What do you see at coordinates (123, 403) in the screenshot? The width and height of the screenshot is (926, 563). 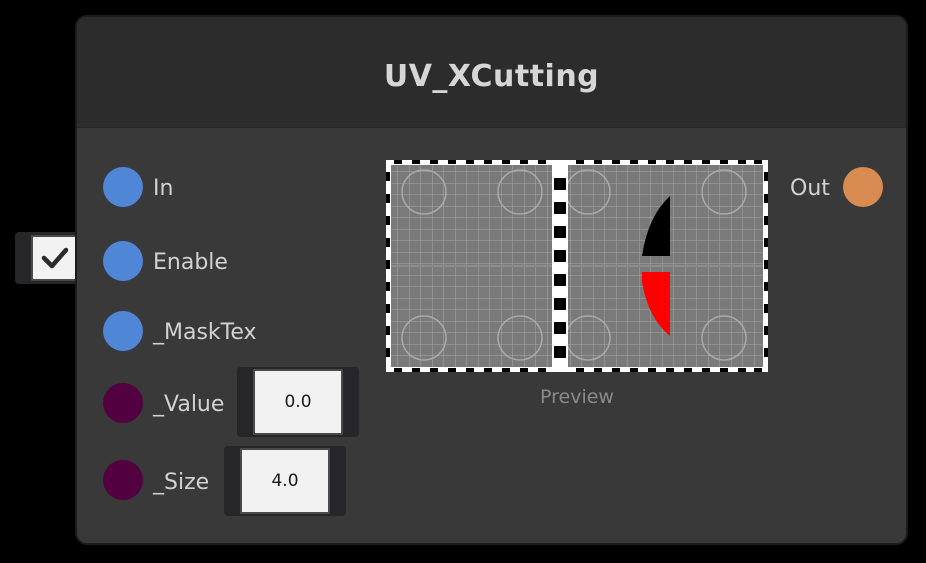 I see `port-value` at bounding box center [123, 403].